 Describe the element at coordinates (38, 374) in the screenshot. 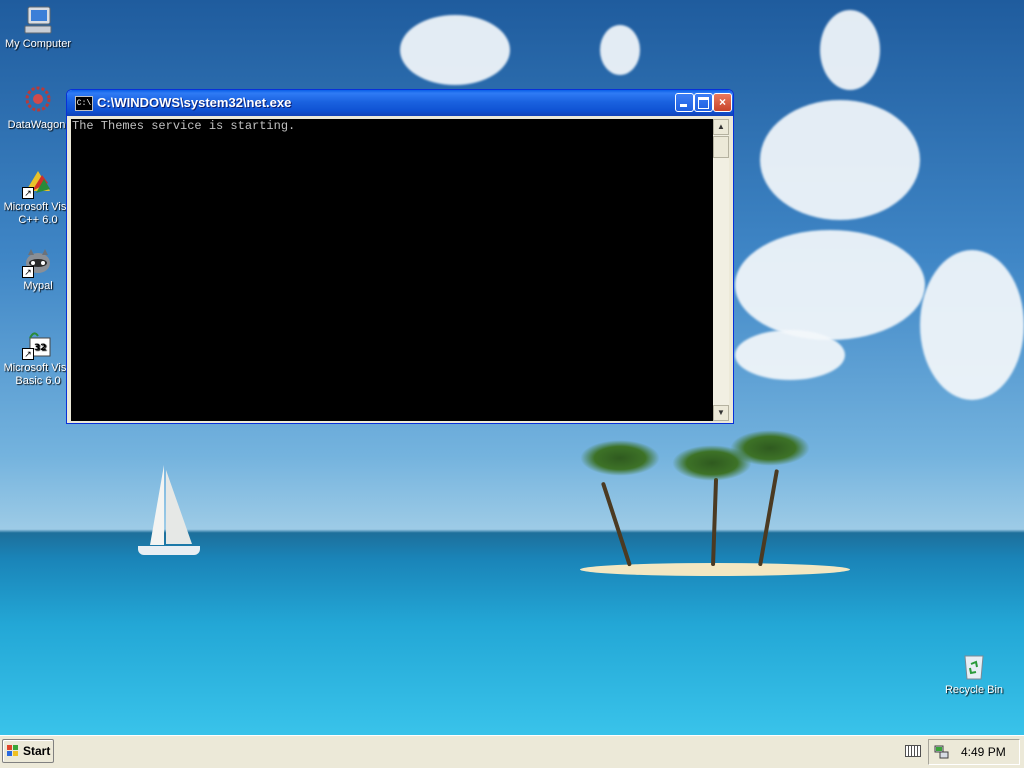

I see `desktop-icon-label: Microsoft Visu Basic 6.0` at that location.